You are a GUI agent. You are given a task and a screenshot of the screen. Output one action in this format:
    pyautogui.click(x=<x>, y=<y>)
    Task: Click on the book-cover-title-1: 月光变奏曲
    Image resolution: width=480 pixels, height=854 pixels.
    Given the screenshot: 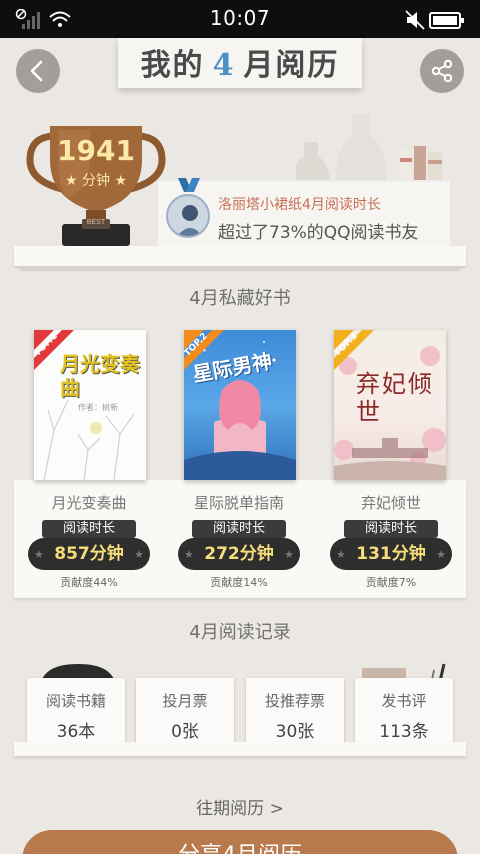 What is the action you would take?
    pyautogui.click(x=100, y=376)
    